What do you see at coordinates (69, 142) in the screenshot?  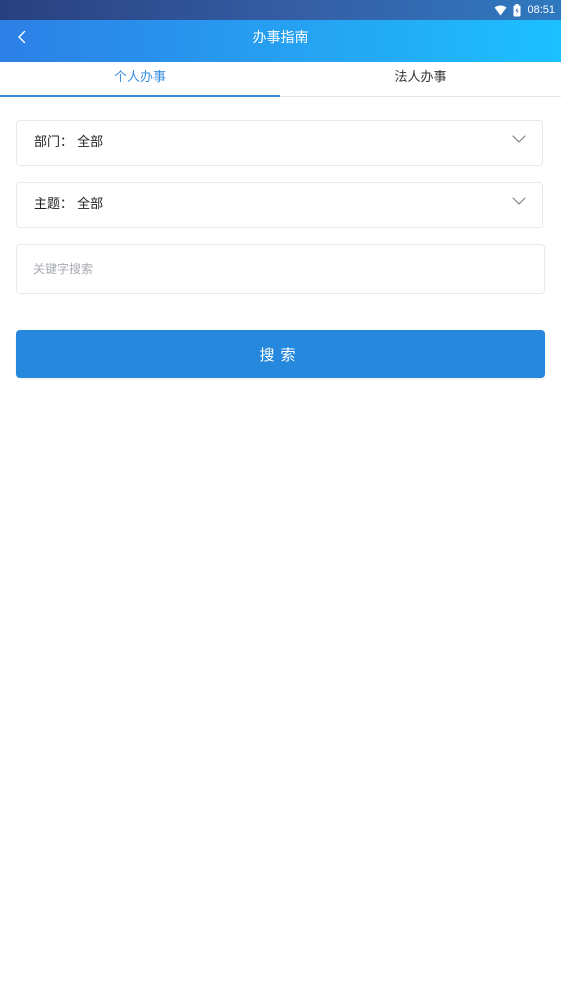 I see `department-select-label: 部门： 全部` at bounding box center [69, 142].